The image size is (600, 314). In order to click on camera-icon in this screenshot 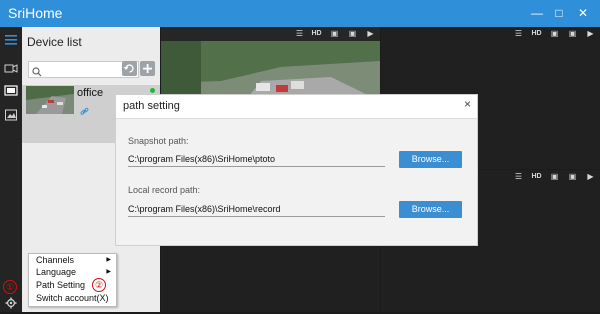, I will do `click(11, 68)`.